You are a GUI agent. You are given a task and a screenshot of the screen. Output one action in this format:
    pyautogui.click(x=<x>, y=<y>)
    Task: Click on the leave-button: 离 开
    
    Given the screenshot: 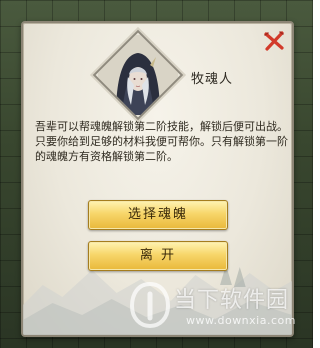 What is the action you would take?
    pyautogui.click(x=158, y=256)
    